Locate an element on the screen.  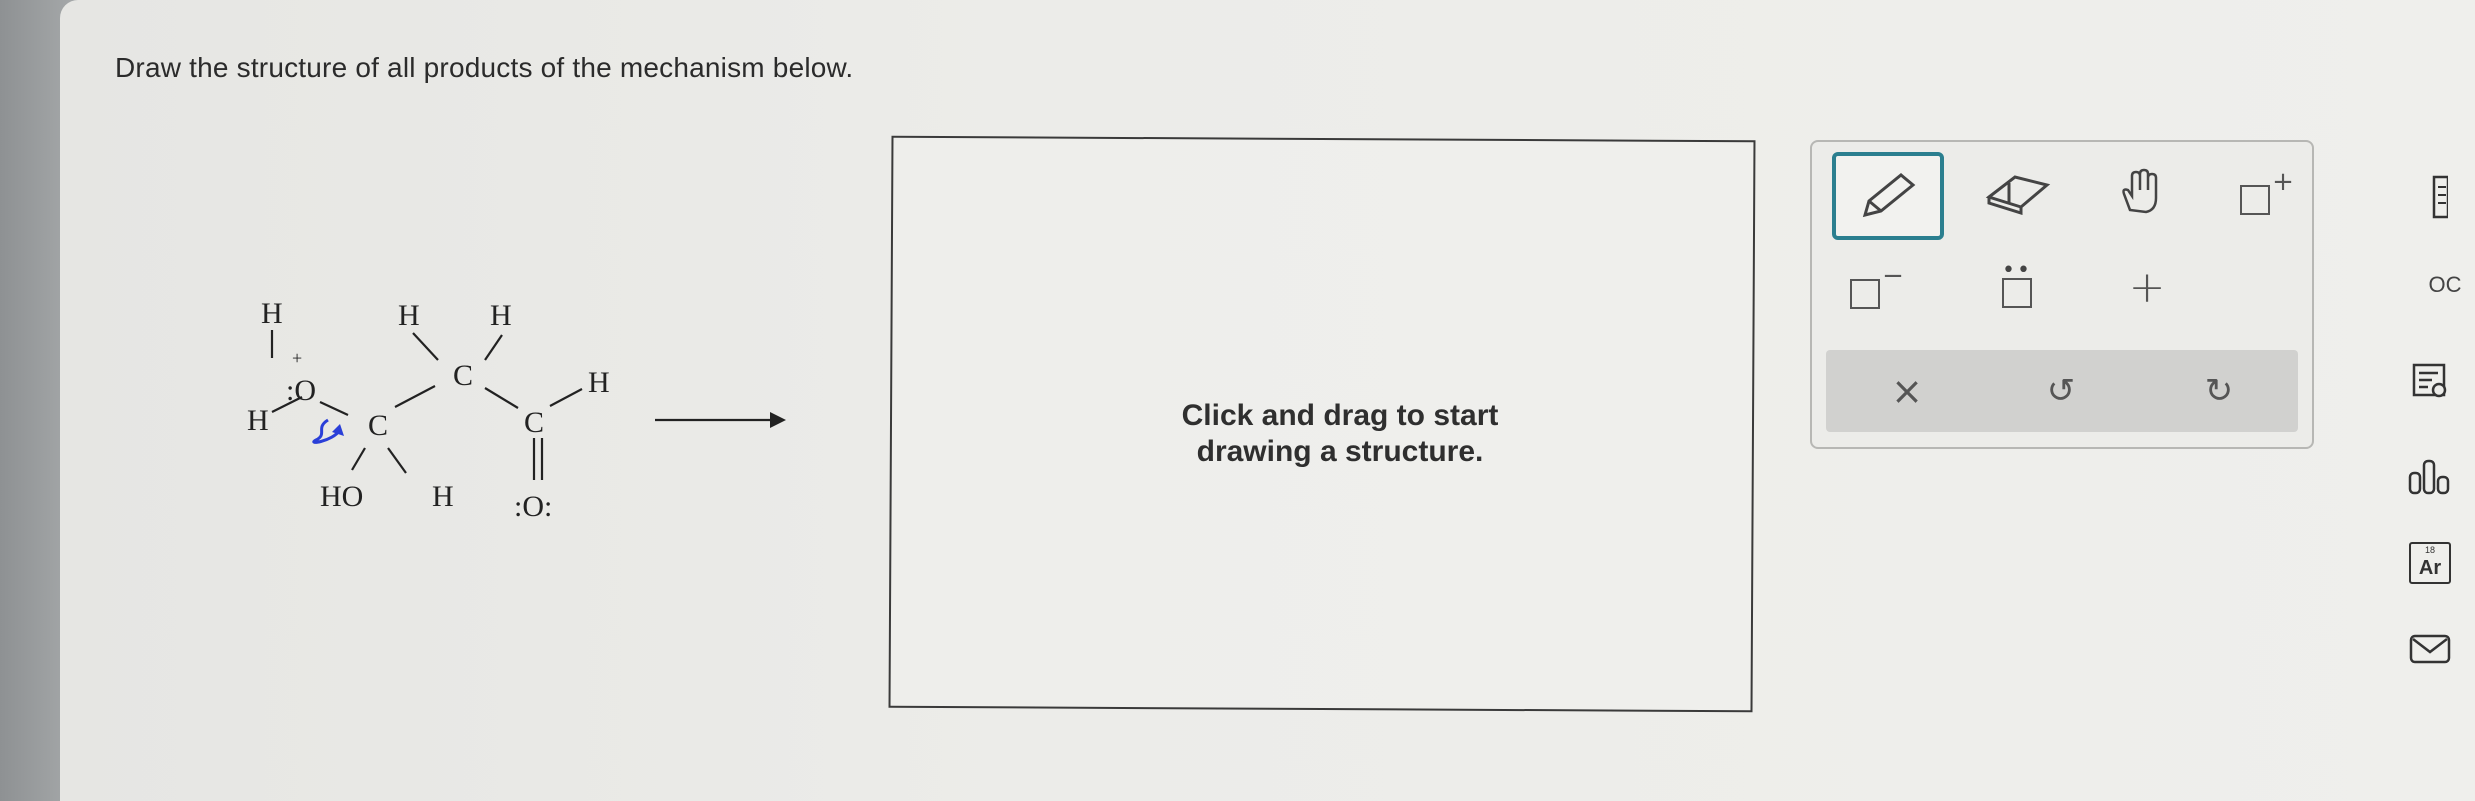
bond-calpha-cmid is located at coordinates (415, 396).